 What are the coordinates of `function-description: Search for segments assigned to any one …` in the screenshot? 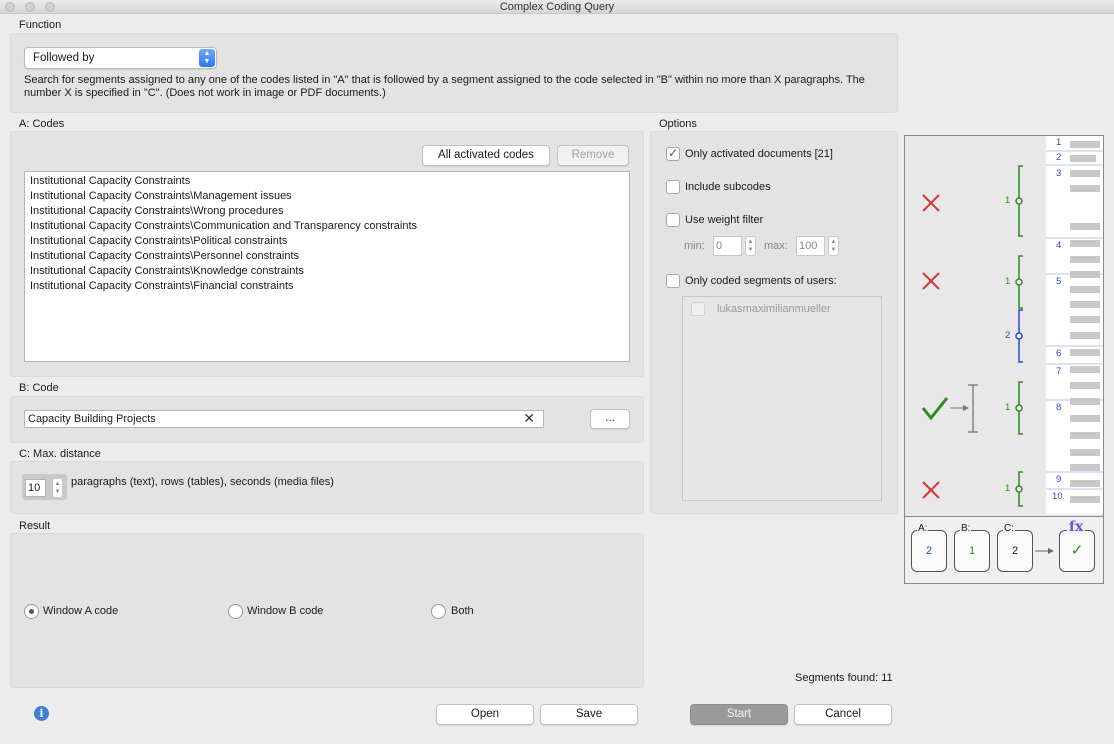 It's located at (444, 86).